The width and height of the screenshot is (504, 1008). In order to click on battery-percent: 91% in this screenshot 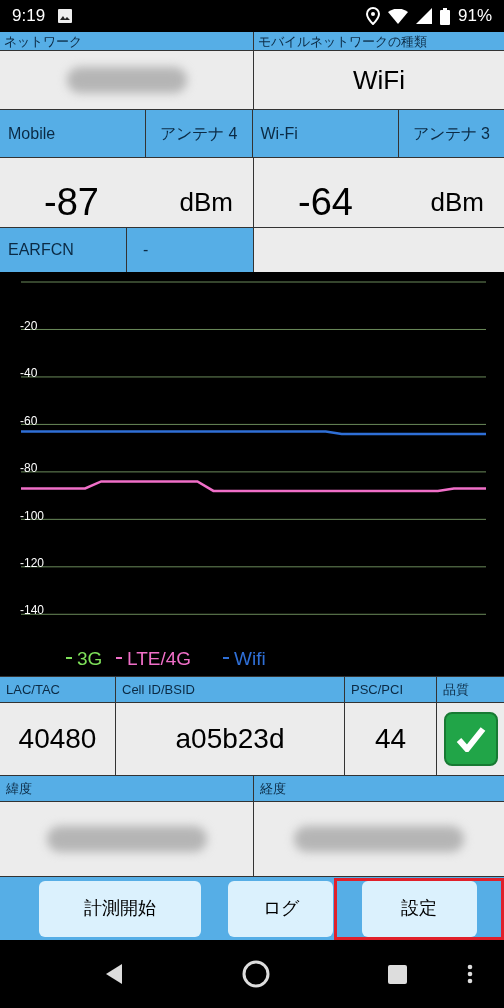, I will do `click(474, 16)`.